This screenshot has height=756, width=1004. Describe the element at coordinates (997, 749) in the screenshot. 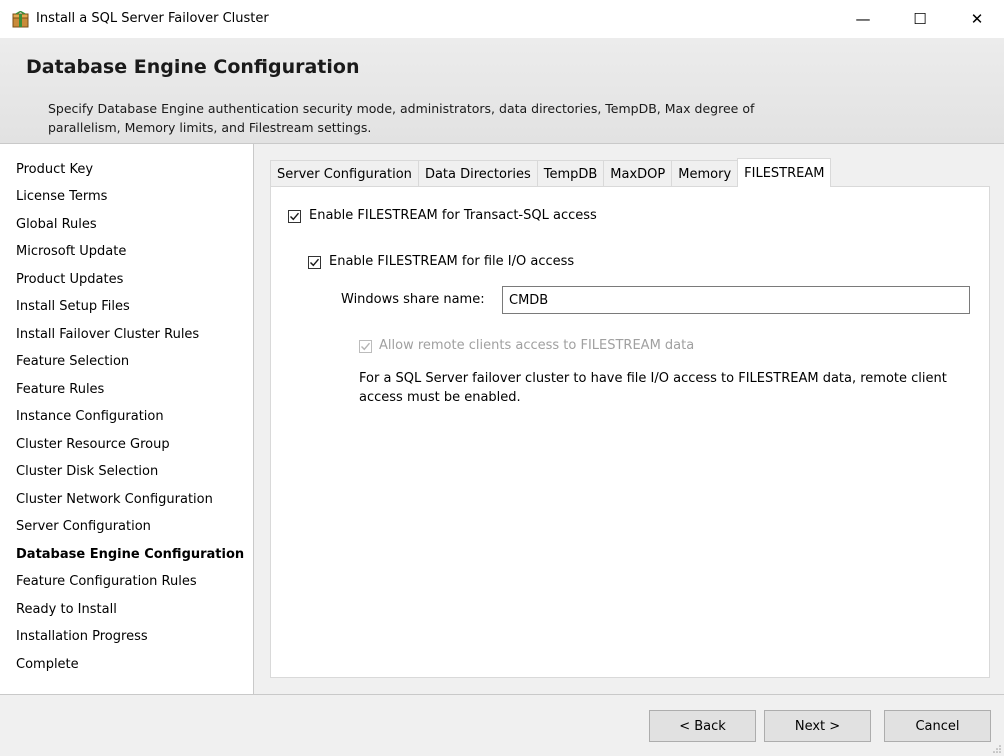

I see `resize-grip-icon` at that location.